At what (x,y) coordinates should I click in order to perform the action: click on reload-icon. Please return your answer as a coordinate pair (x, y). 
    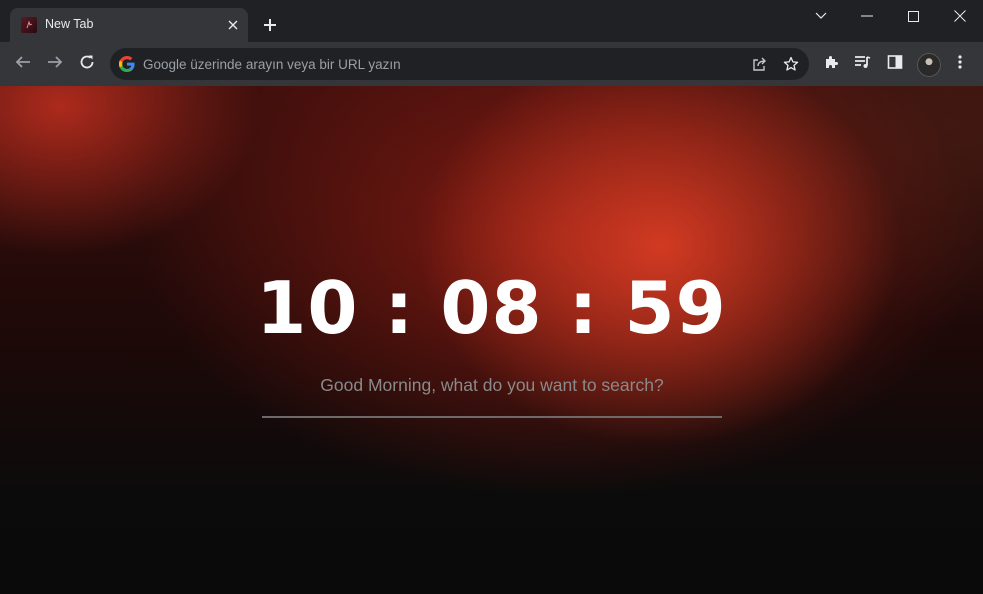
    Looking at the image, I should click on (87, 64).